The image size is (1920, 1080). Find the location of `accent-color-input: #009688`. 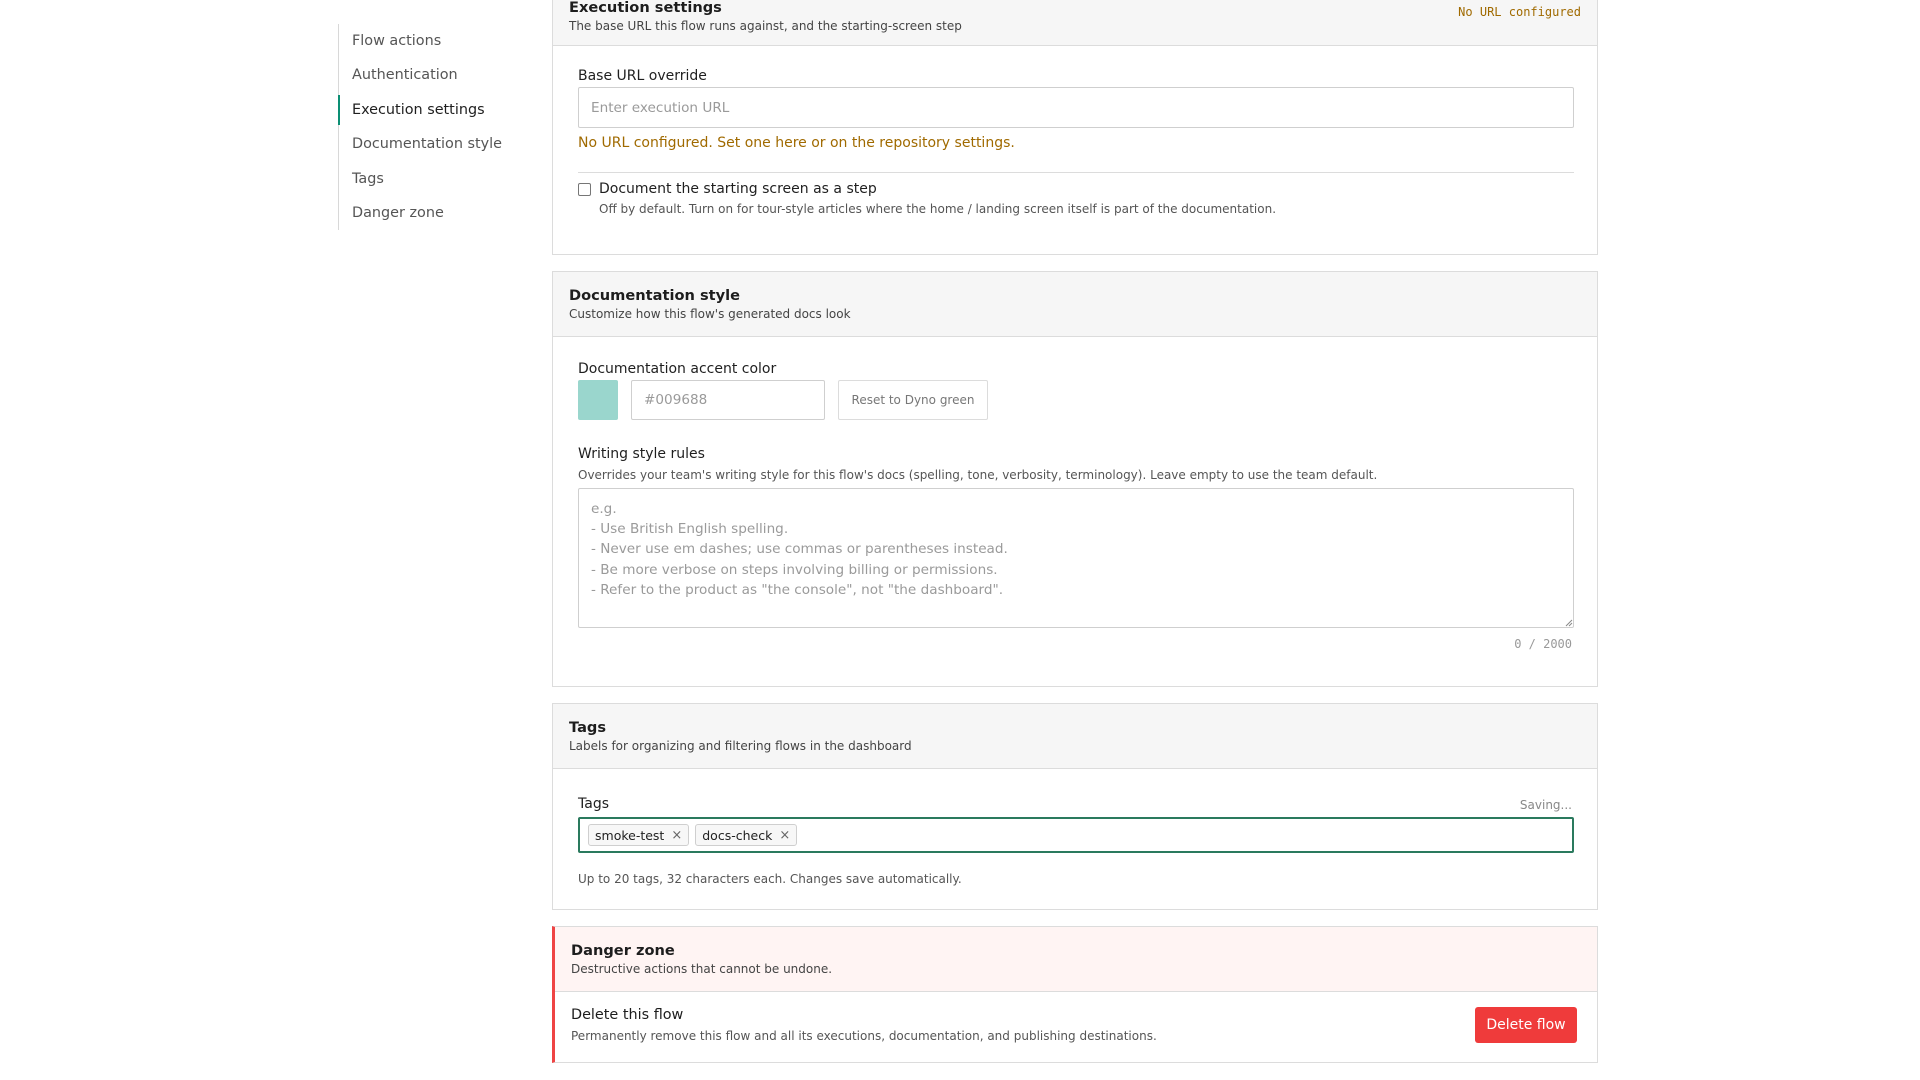

accent-color-input: #009688 is located at coordinates (728, 400).